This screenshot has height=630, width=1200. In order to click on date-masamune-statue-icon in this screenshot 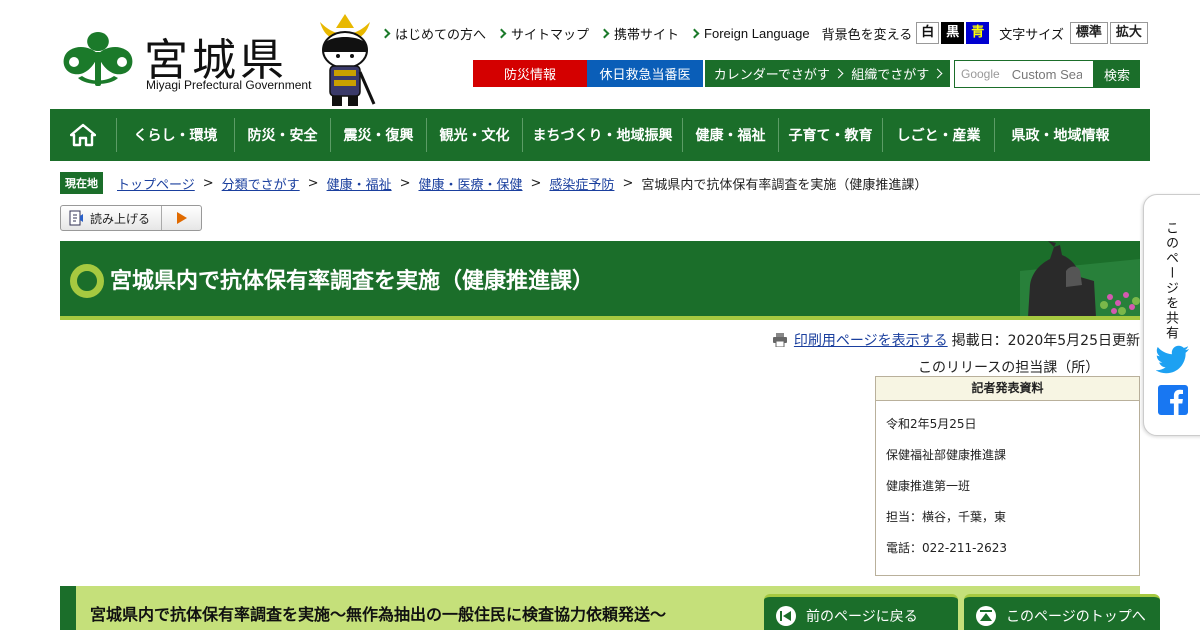, I will do `click(1080, 278)`.